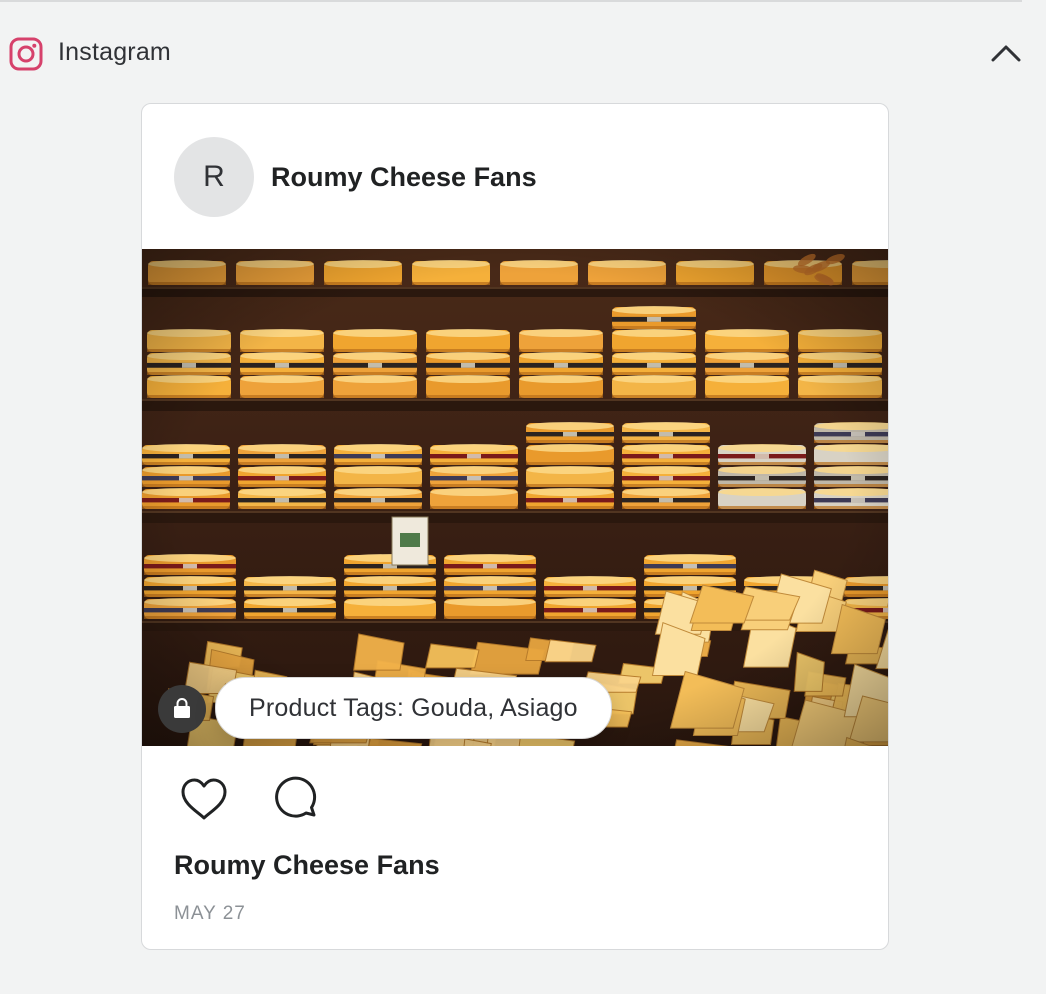 The width and height of the screenshot is (1046, 994). What do you see at coordinates (26, 54) in the screenshot?
I see `instagram-icon` at bounding box center [26, 54].